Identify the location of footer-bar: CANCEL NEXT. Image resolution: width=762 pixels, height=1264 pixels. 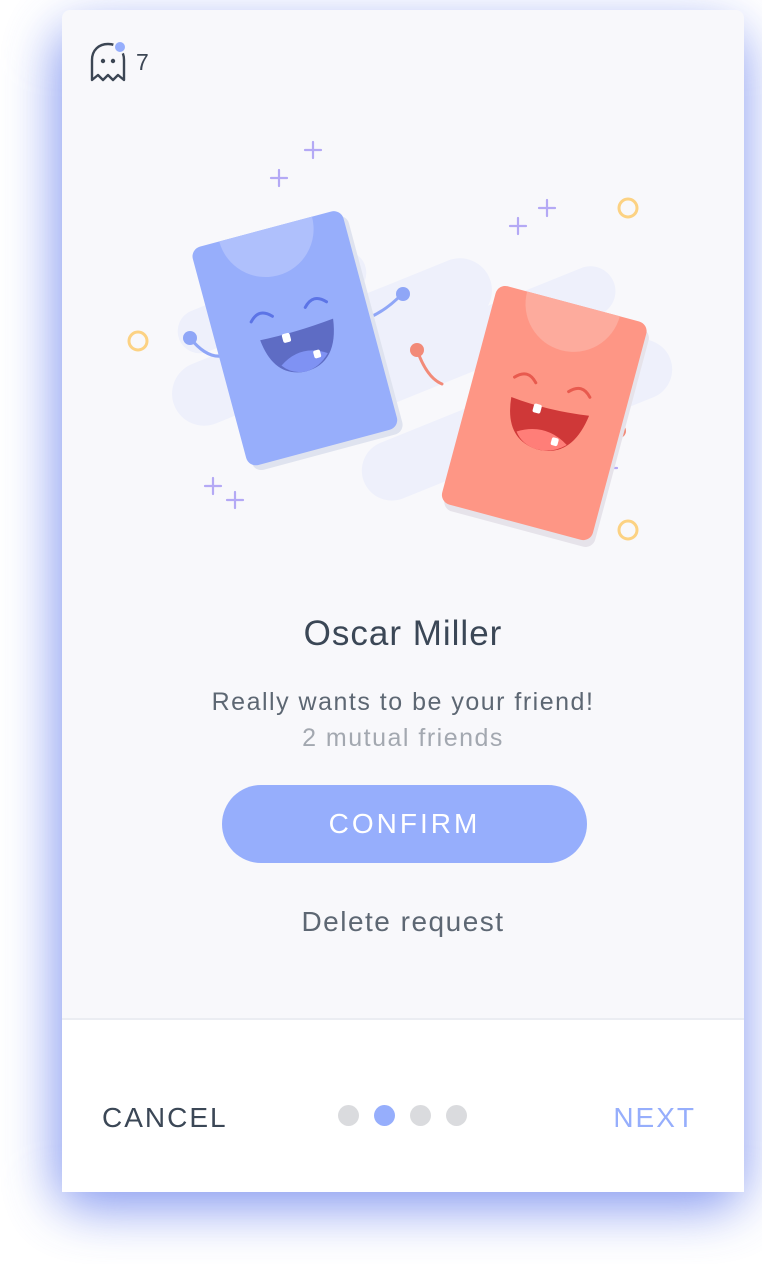
(403, 1105).